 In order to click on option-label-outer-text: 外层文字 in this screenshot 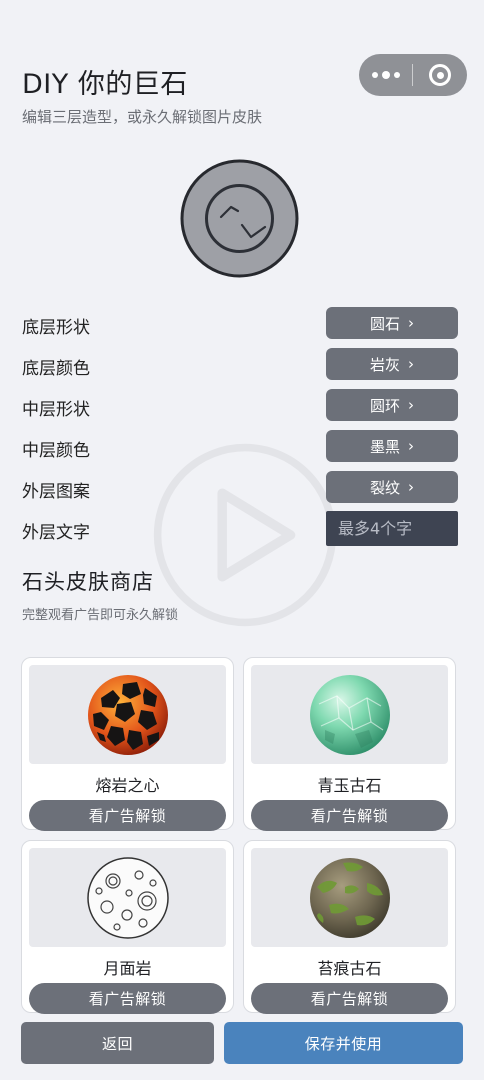, I will do `click(56, 533)`.